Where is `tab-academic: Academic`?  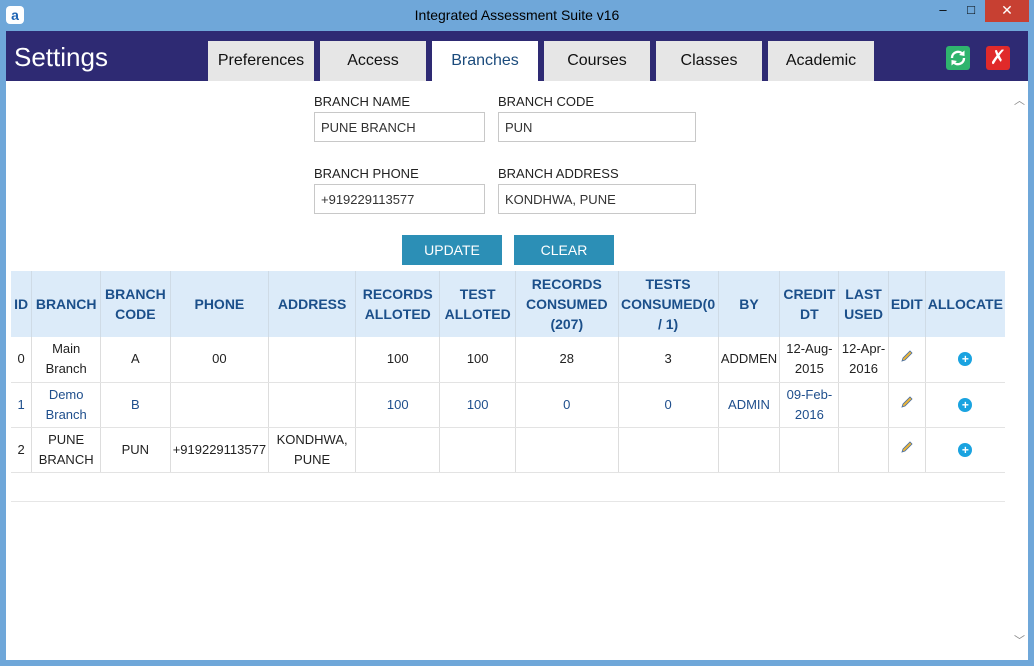
tab-academic: Academic is located at coordinates (821, 61).